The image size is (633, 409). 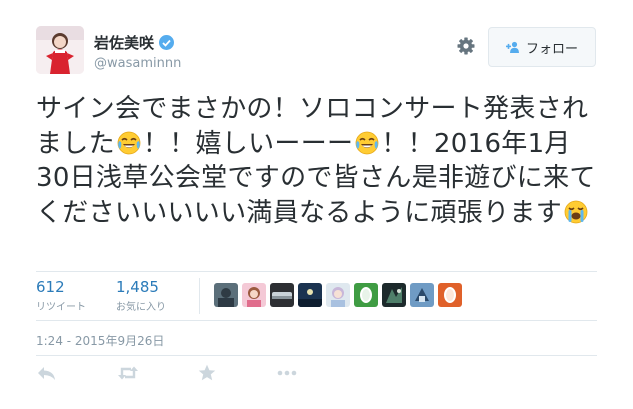 What do you see at coordinates (316, 355) in the screenshot?
I see `actions-divider` at bounding box center [316, 355].